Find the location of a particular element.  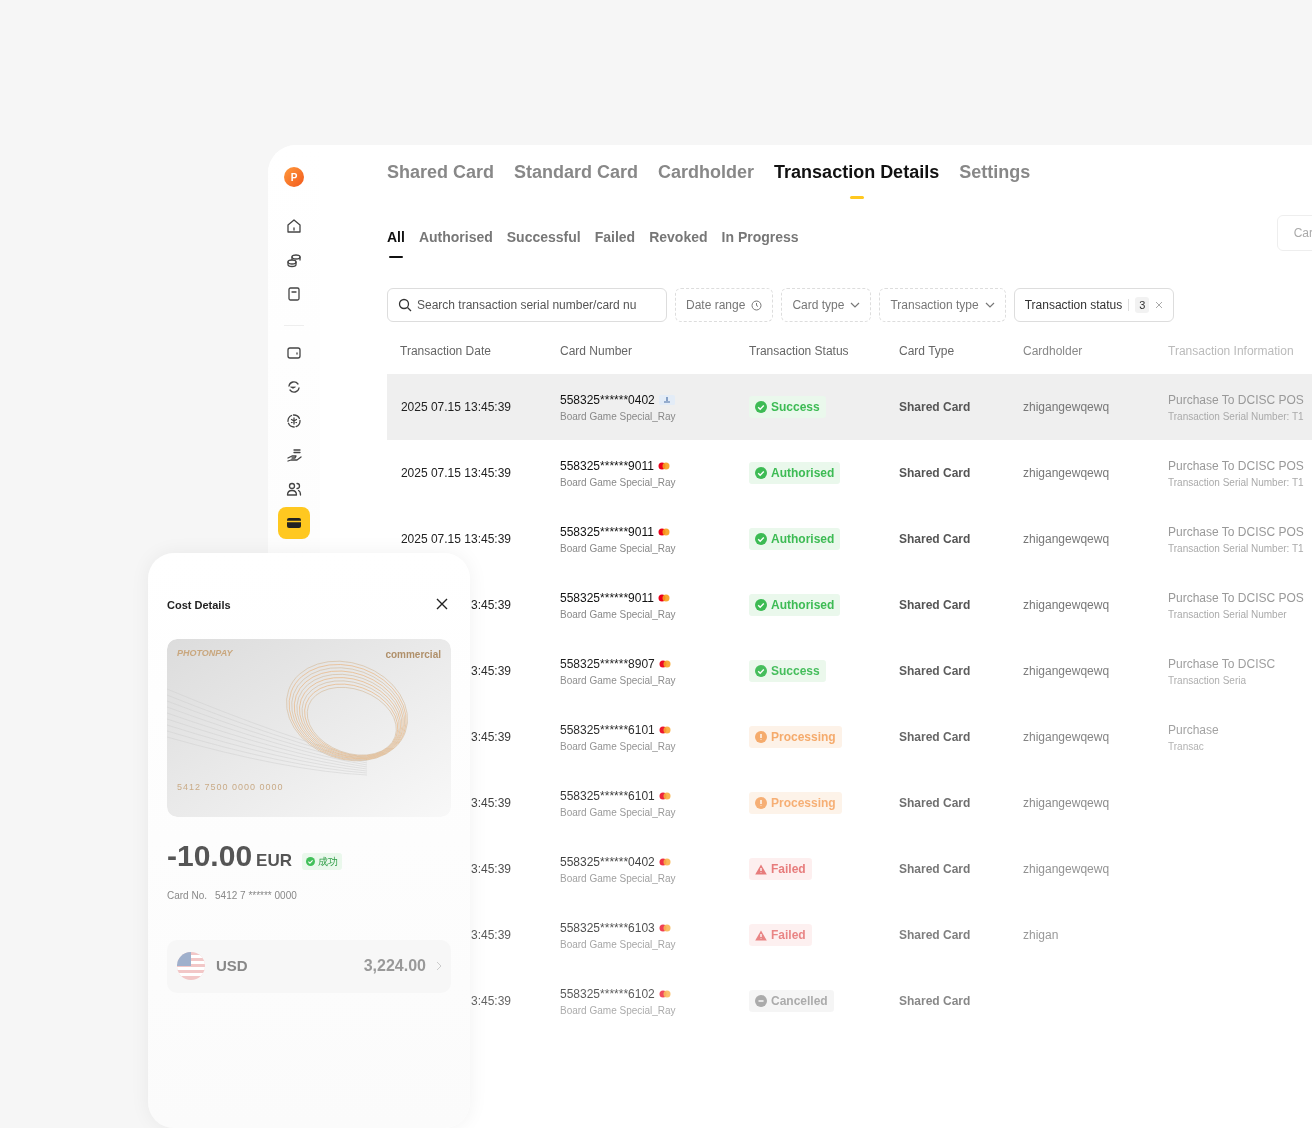

logo: P is located at coordinates (294, 177).